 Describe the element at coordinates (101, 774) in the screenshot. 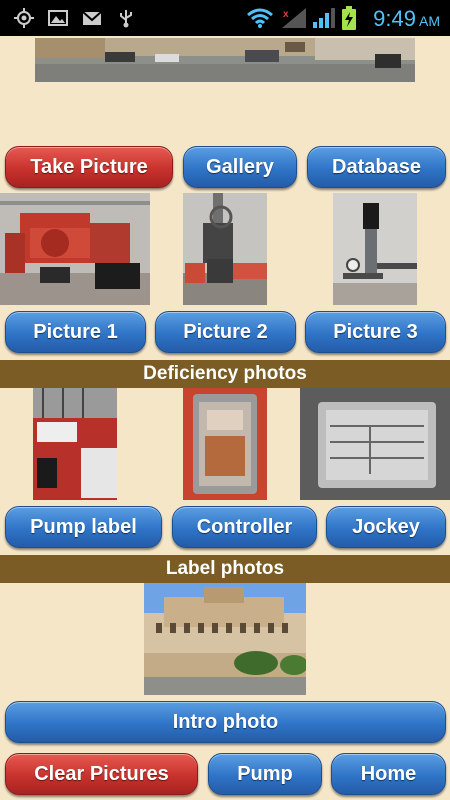

I see `clear-pictures-button: Clear Pictures` at that location.